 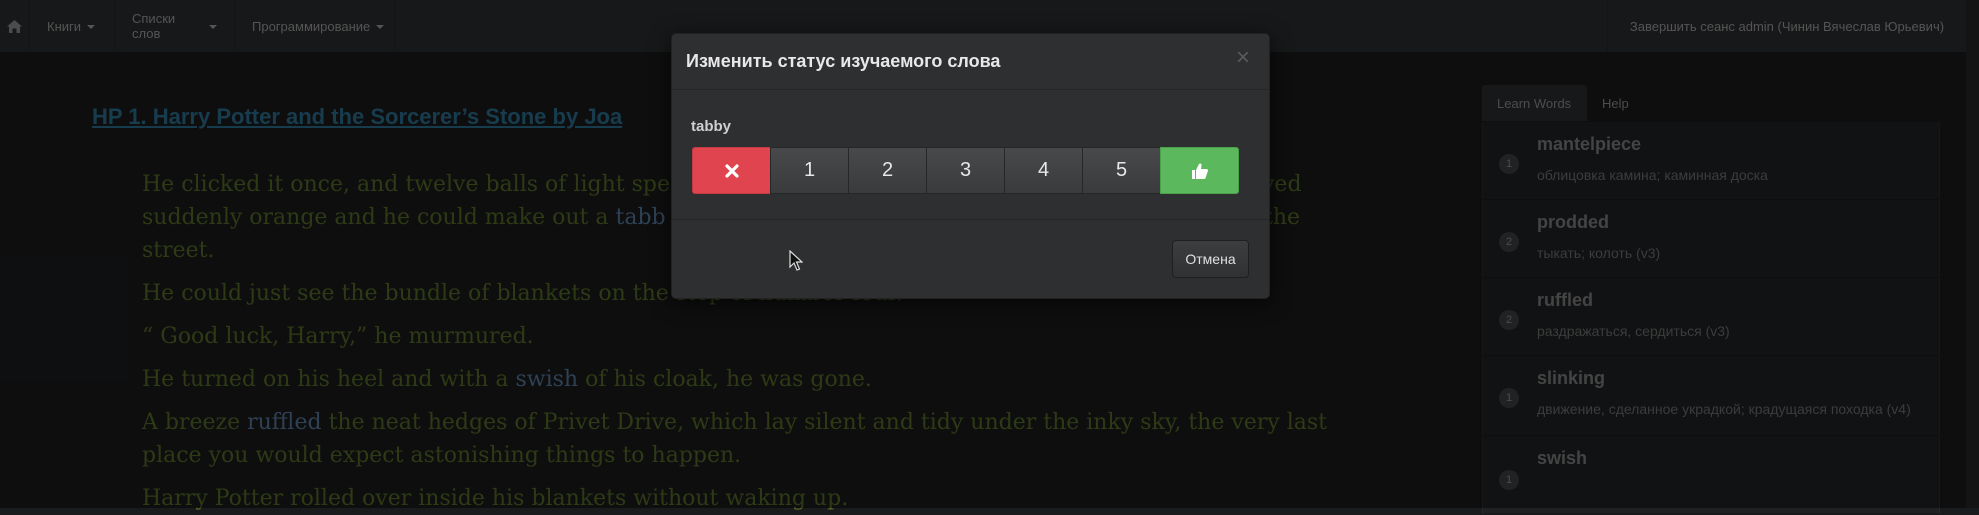 I want to click on reject-button, so click(x=731, y=170).